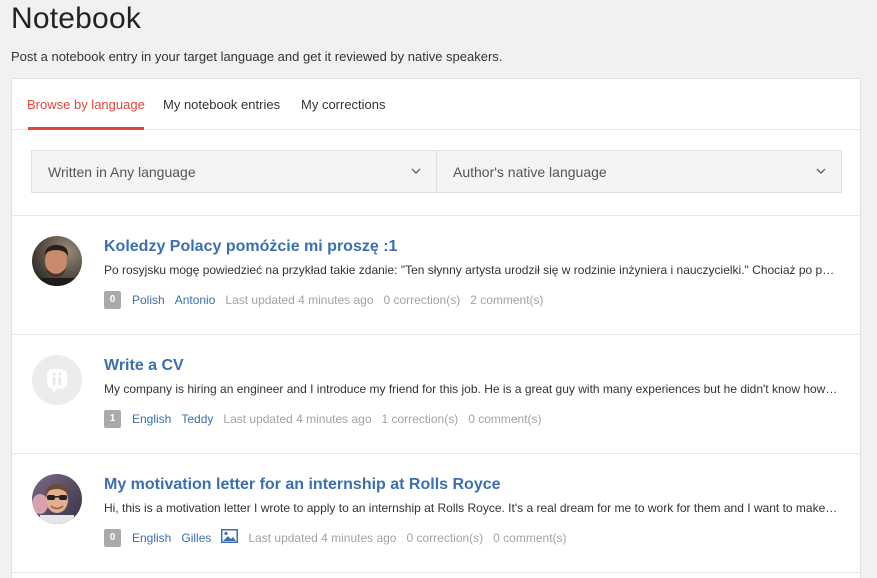 The image size is (877, 578). What do you see at coordinates (122, 172) in the screenshot?
I see `written-in-select-value: Written in Any language` at bounding box center [122, 172].